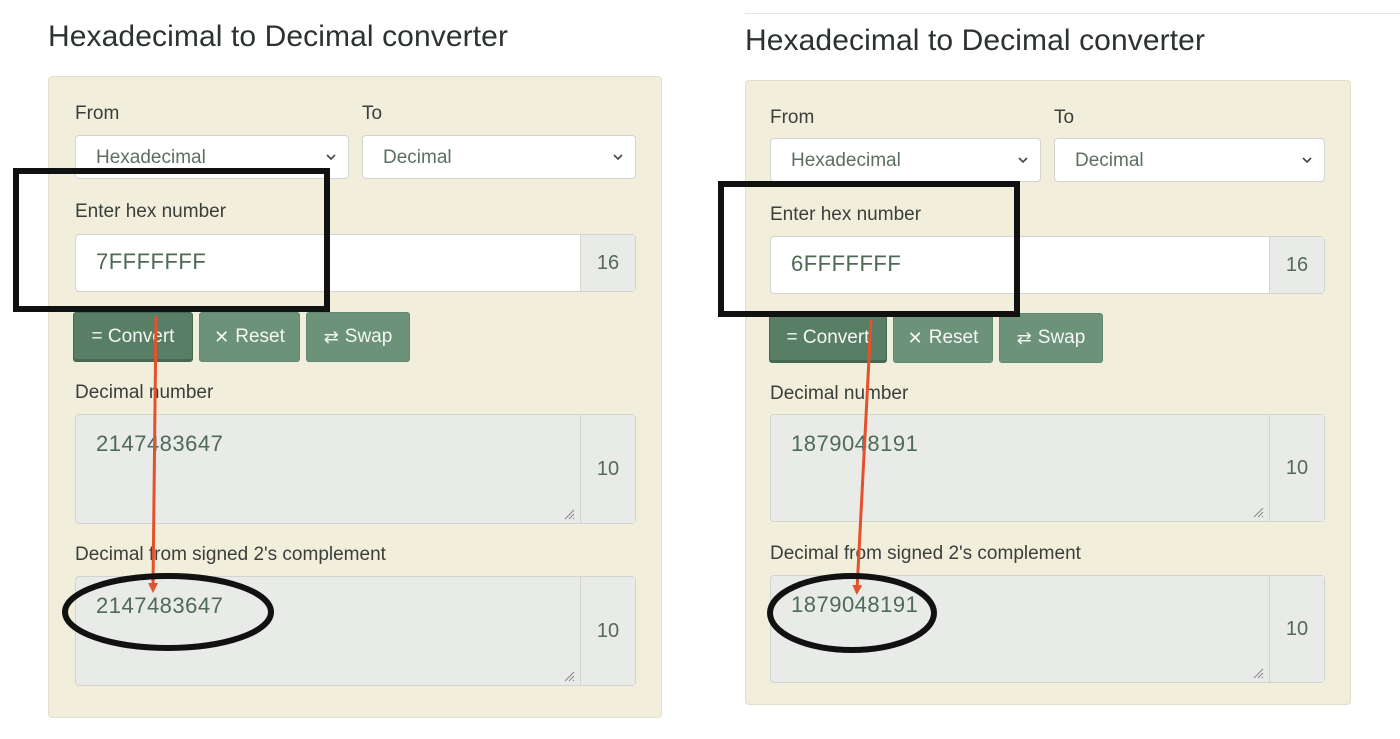  I want to click on hex-input-value: 6FFFFFFF, so click(846, 263).